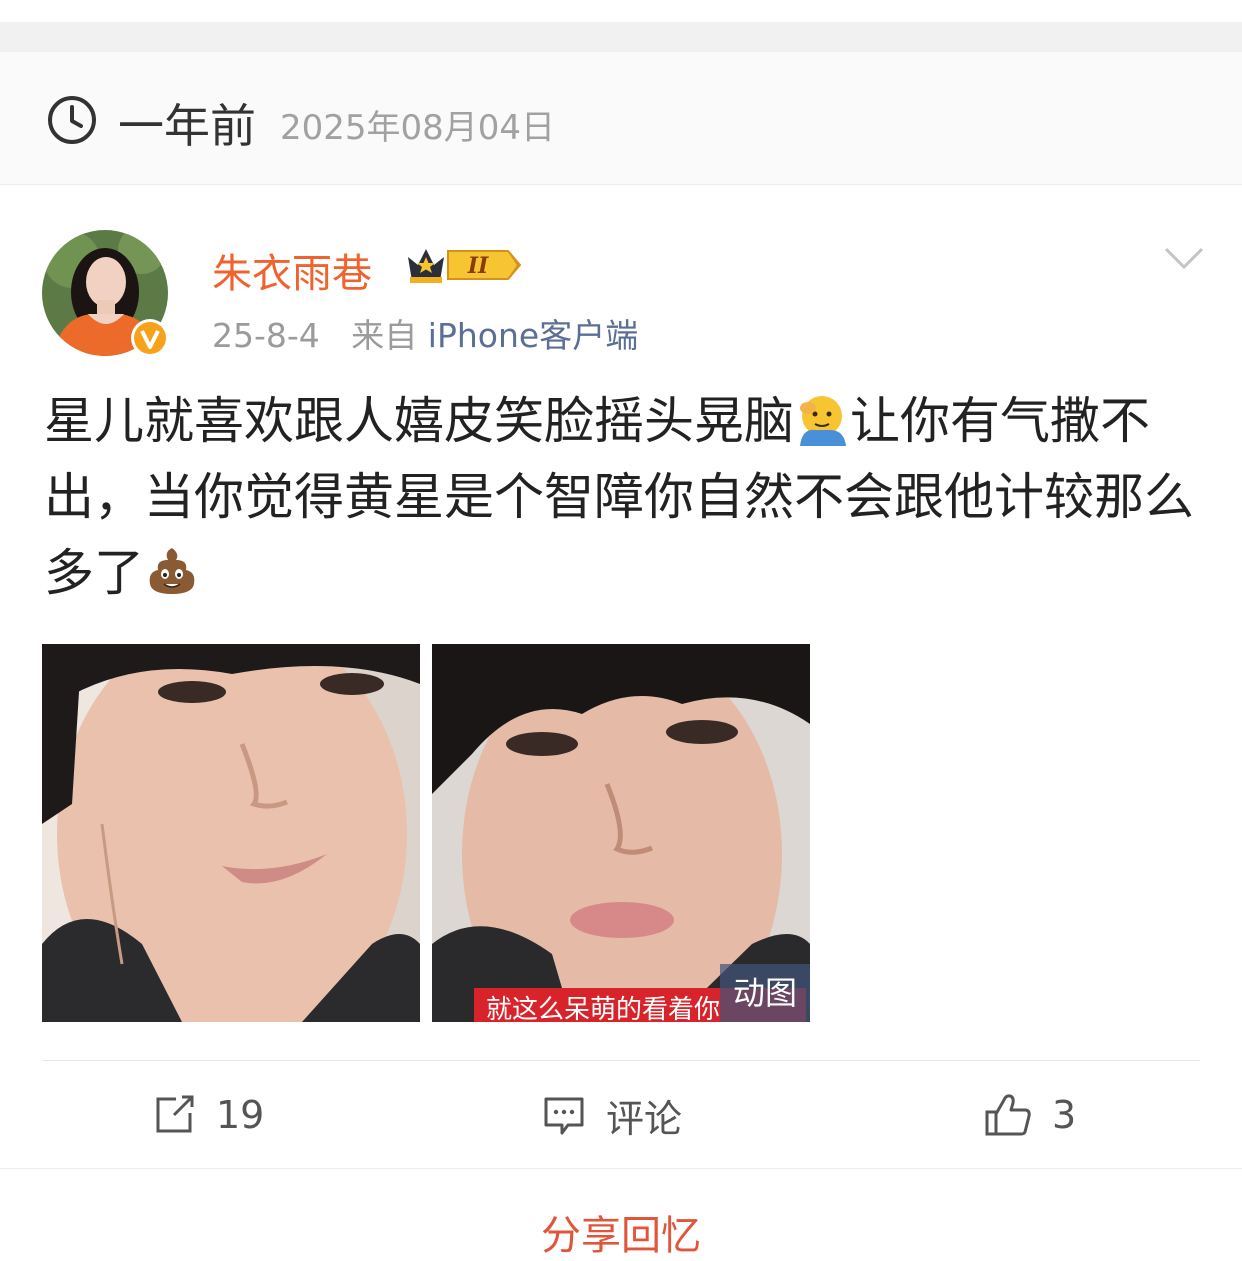  I want to click on action-divider, so click(621, 1060).